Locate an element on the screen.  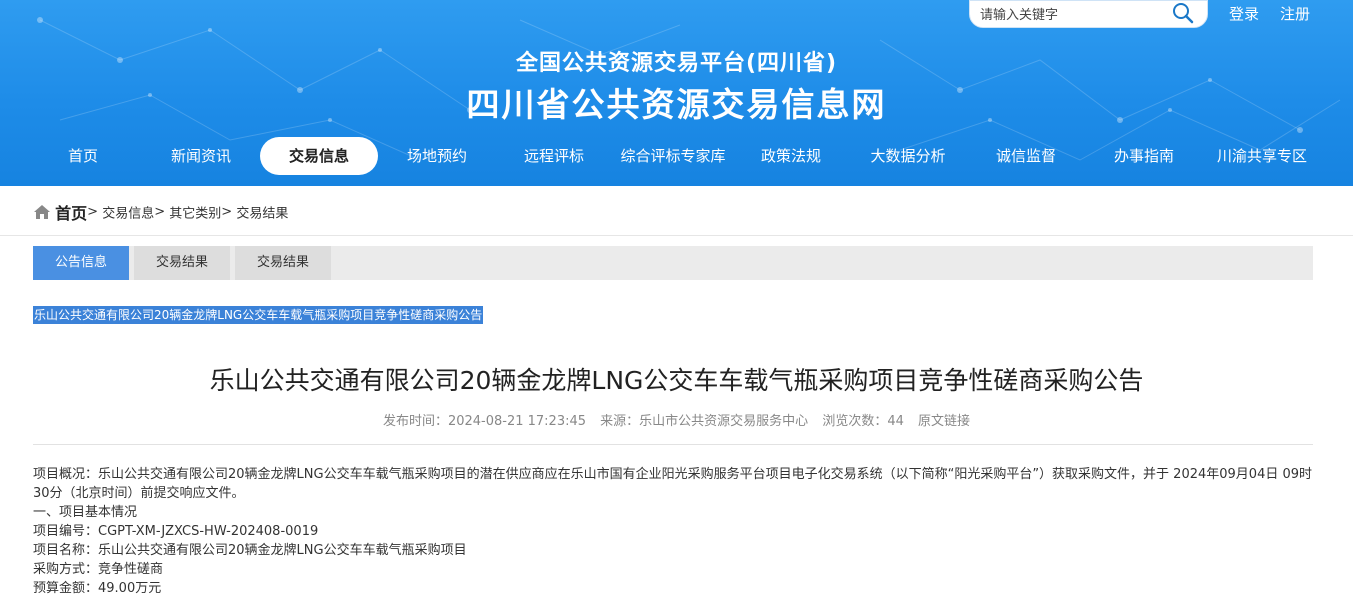
breadcrumb-item-other-category: 其它类别 is located at coordinates (195, 214).